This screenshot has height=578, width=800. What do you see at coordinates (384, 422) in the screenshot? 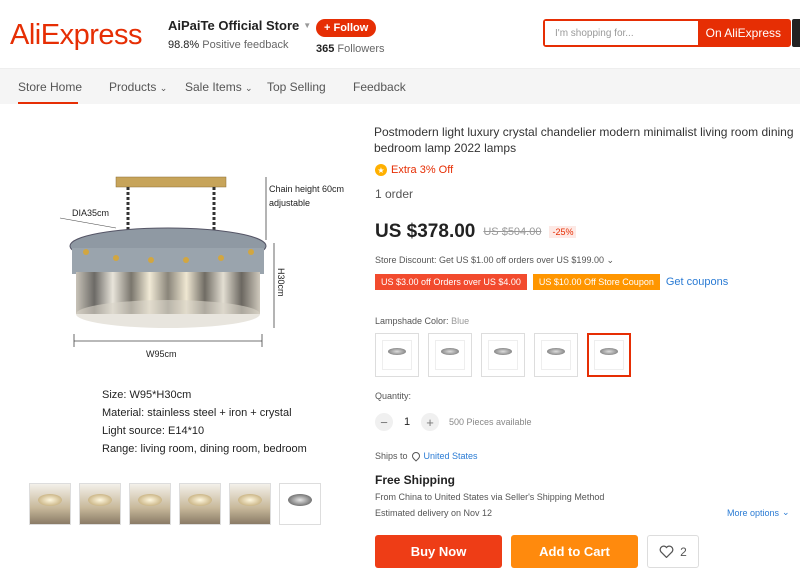
I see `minus-button: −` at bounding box center [384, 422].